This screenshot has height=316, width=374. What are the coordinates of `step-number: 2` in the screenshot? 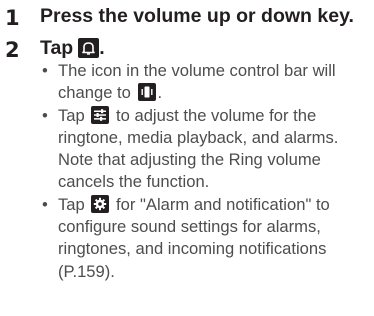 It's located at (12, 50).